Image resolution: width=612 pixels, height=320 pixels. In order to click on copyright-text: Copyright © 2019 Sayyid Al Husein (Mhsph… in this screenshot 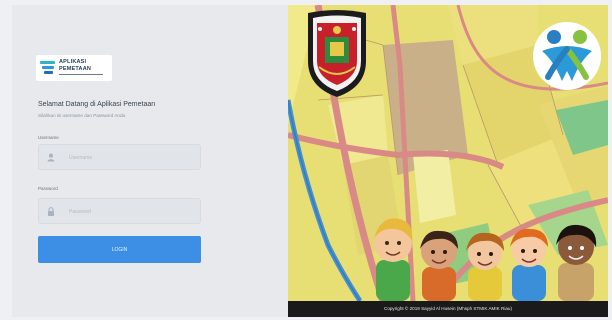, I will do `click(448, 308)`.